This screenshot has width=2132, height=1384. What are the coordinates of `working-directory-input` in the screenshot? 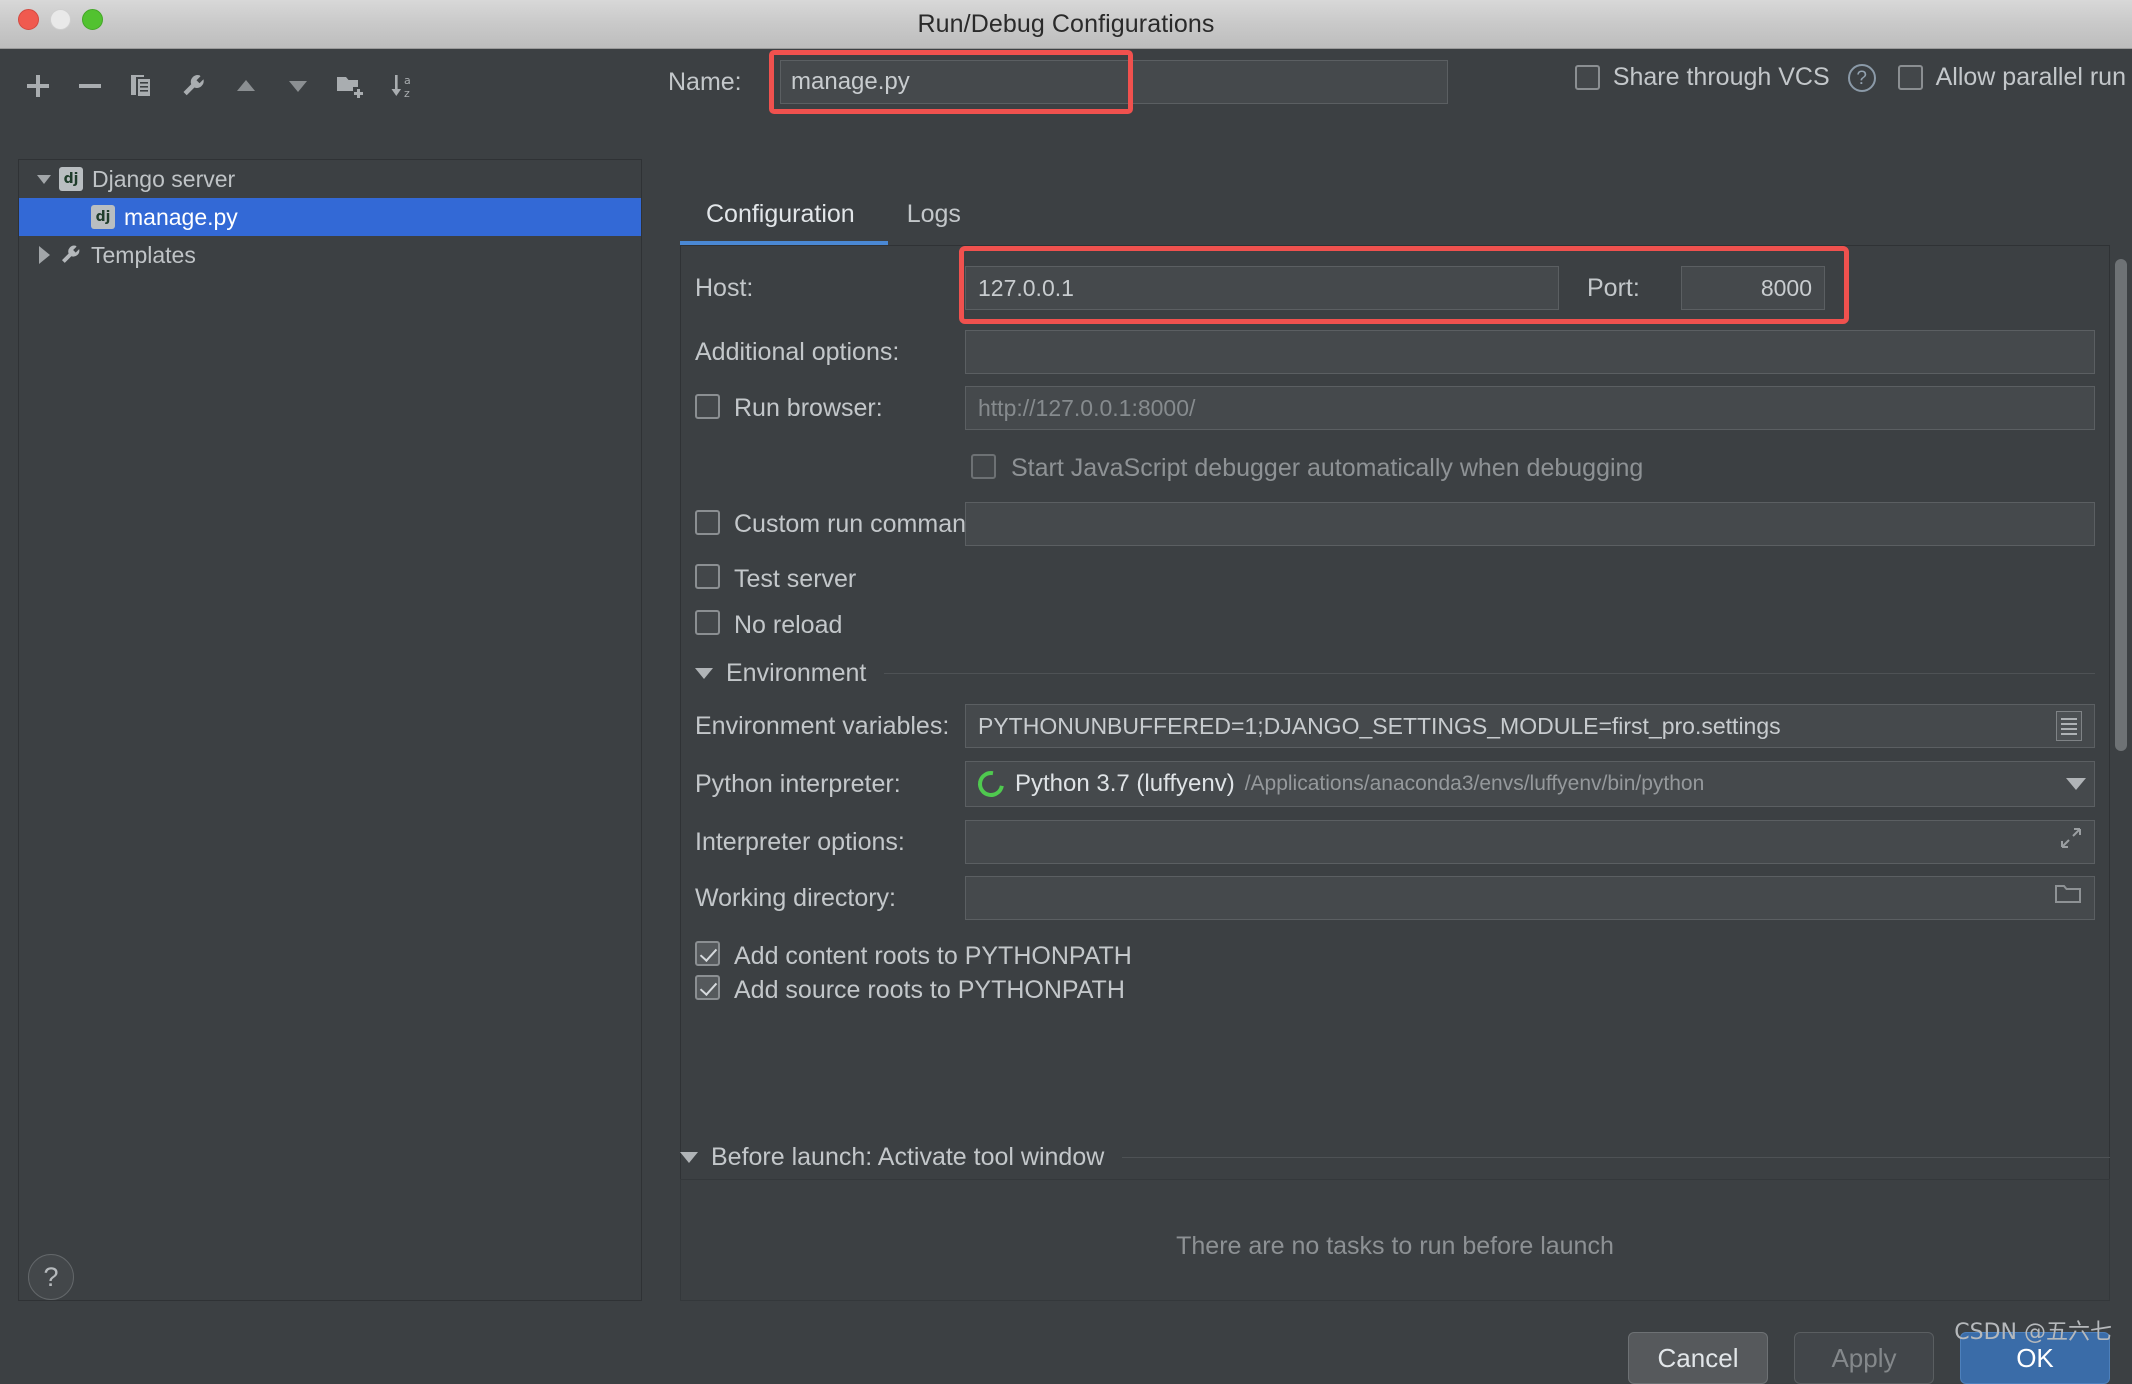 It's located at (1530, 898).